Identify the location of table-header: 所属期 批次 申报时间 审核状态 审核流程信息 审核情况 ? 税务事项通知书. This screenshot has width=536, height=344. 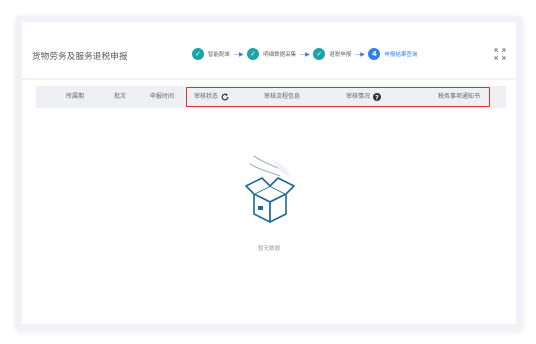
(271, 97).